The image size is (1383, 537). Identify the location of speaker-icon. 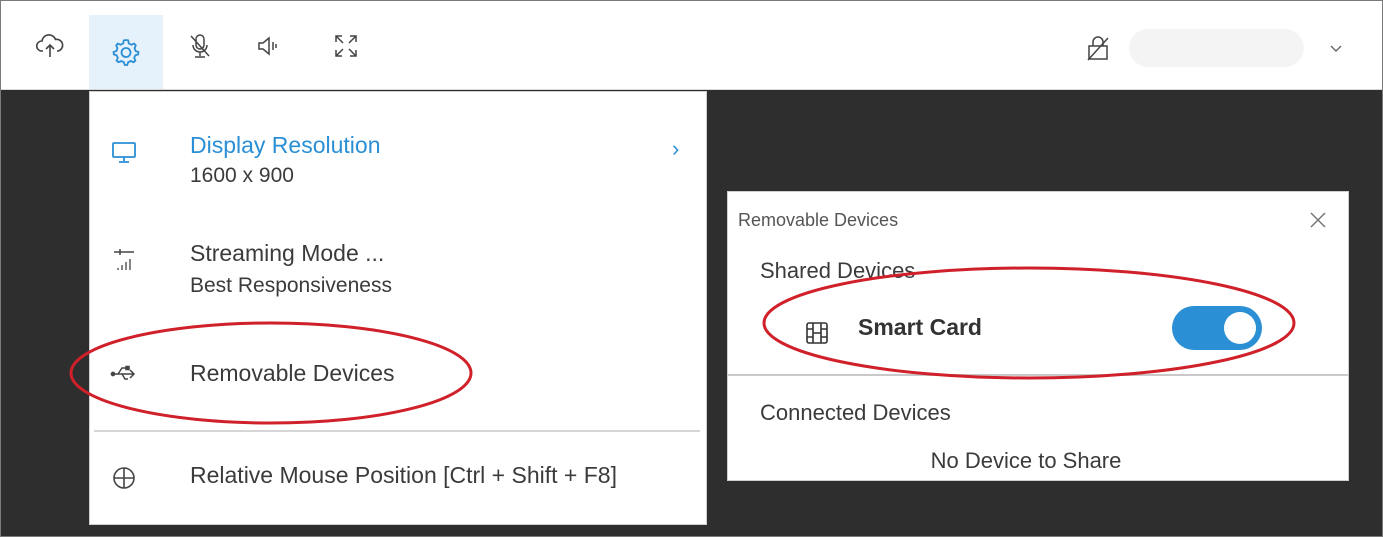
(267, 46).